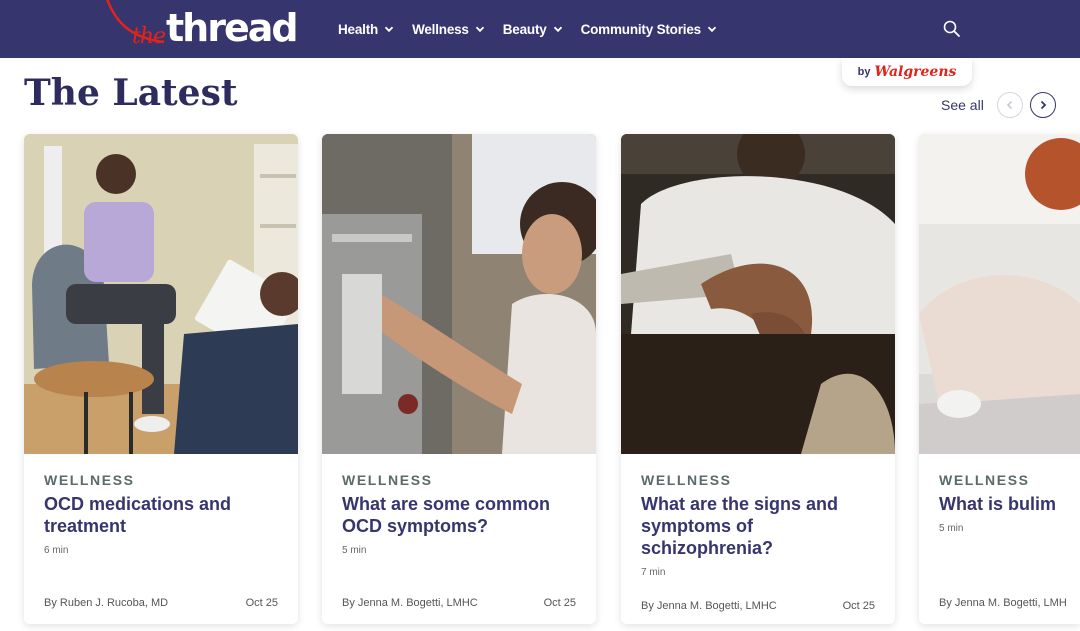 Image resolution: width=1080 pixels, height=631 pixels. I want to click on chevron-left-icon, so click(1009, 105).